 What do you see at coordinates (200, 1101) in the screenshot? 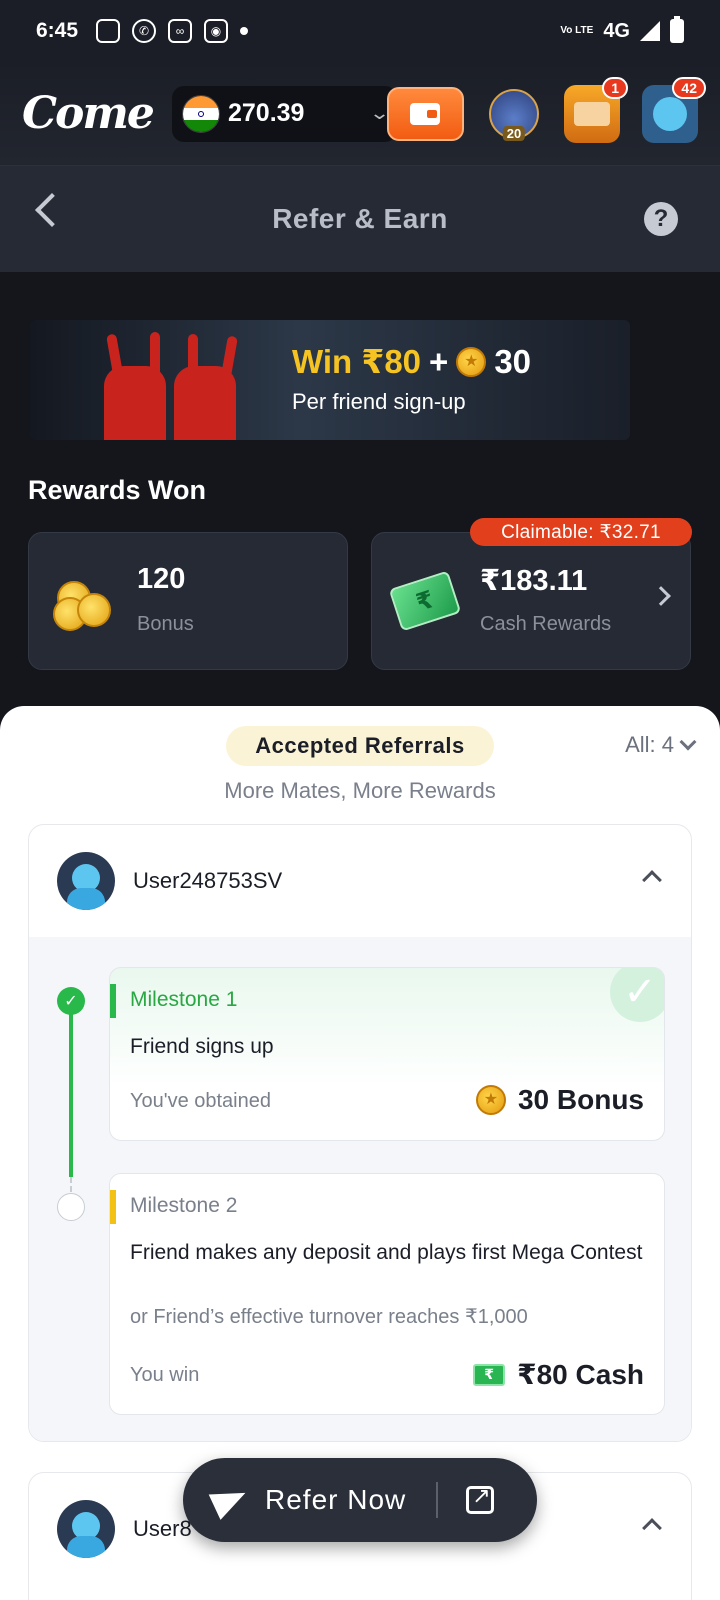
I see `milestone-status-text: You've obtained` at bounding box center [200, 1101].